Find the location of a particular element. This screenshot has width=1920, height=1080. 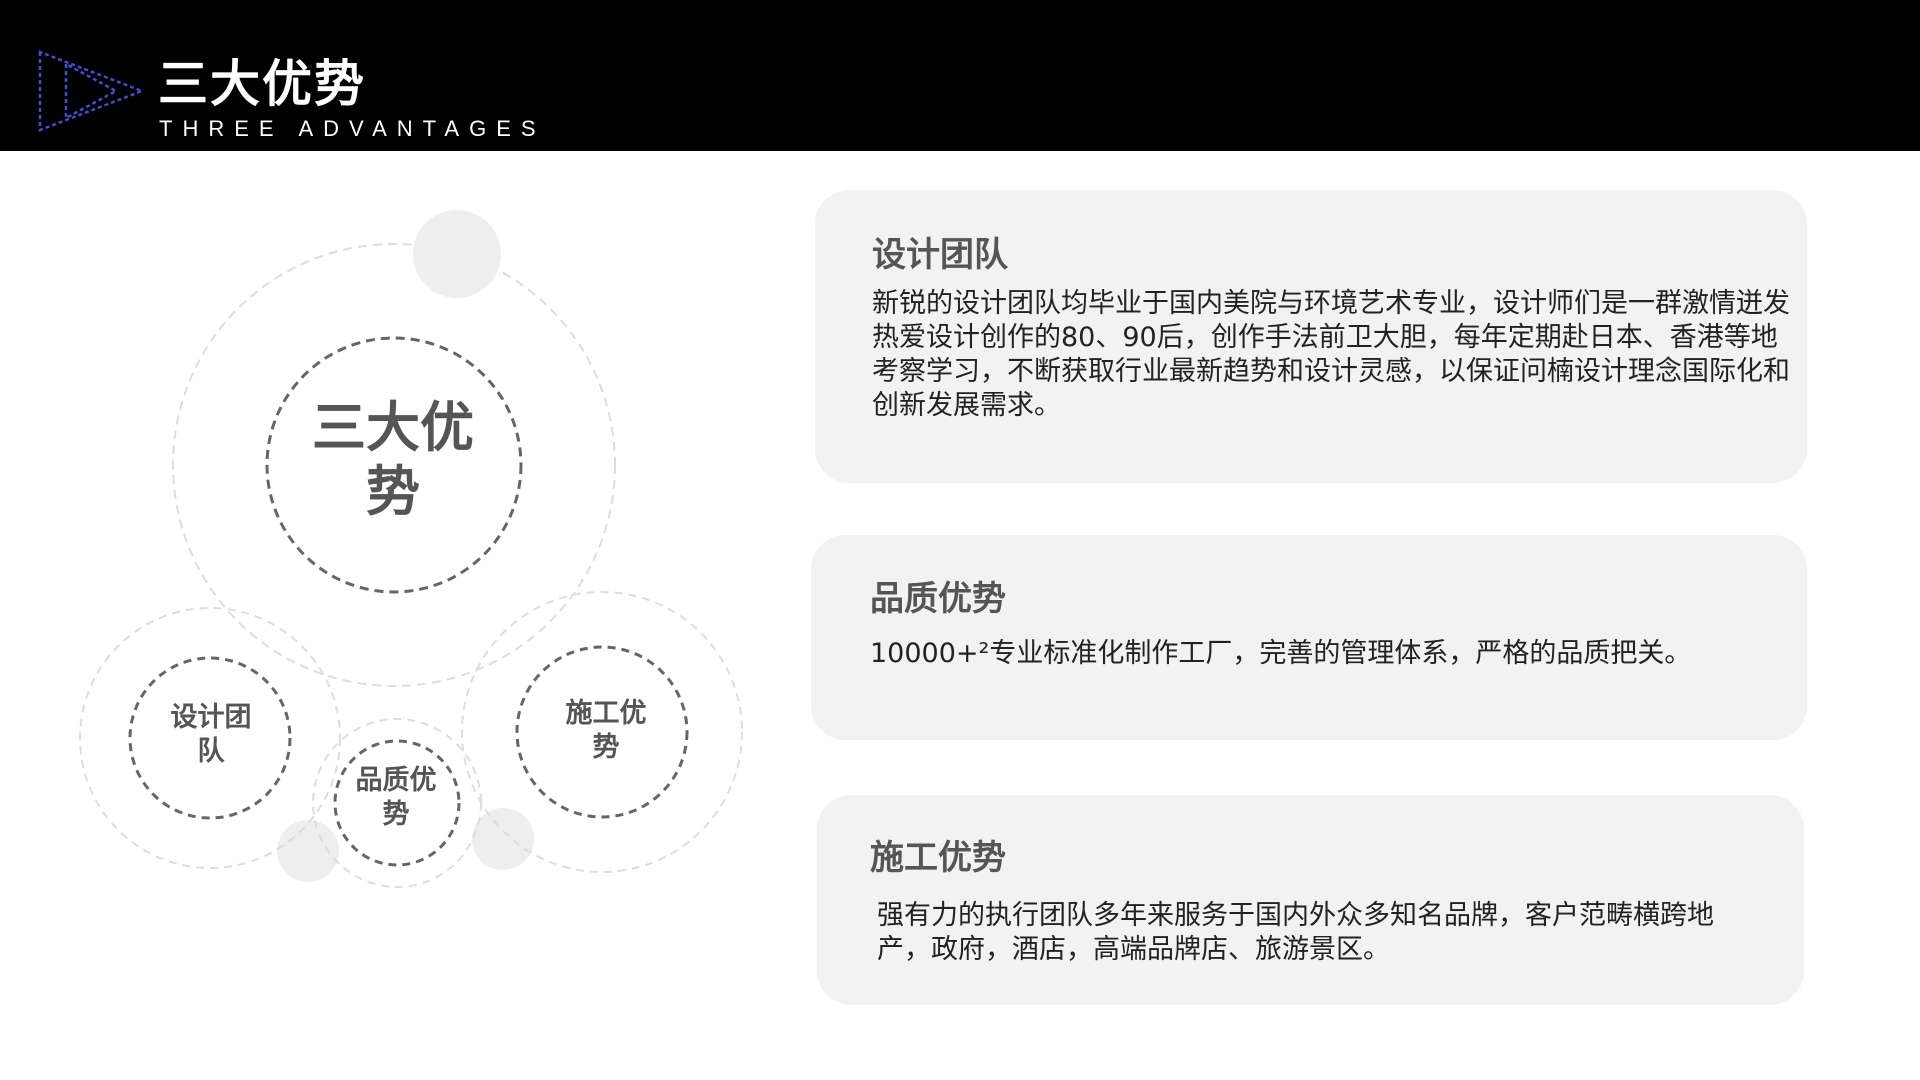

header-bar: 三大优势 THREE ADVANTAGES is located at coordinates (960, 75).